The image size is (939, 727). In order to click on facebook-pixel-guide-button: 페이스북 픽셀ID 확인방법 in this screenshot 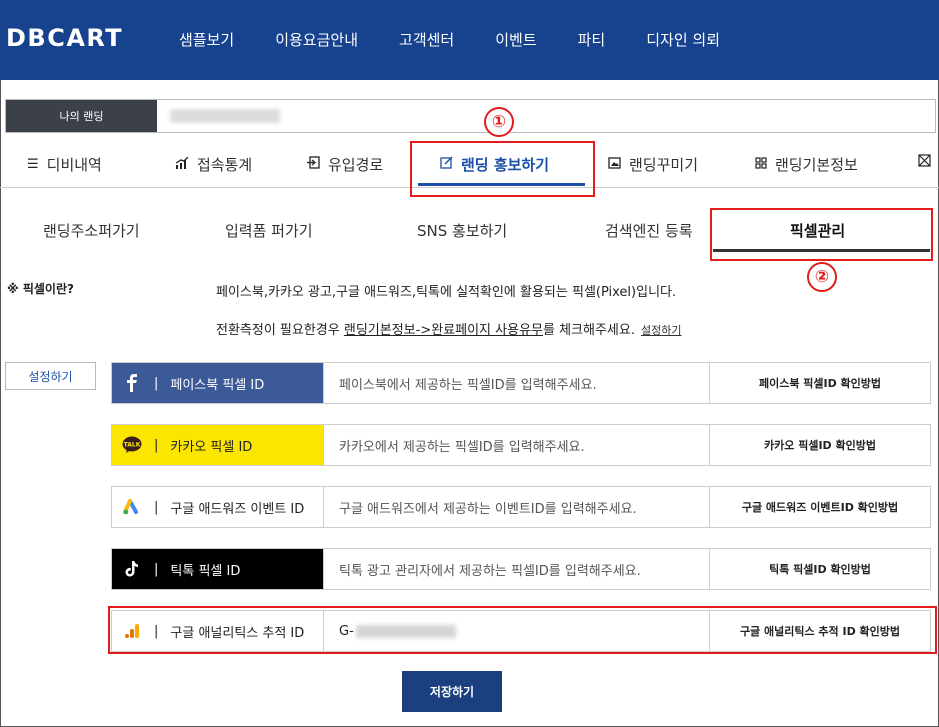, I will do `click(820, 383)`.